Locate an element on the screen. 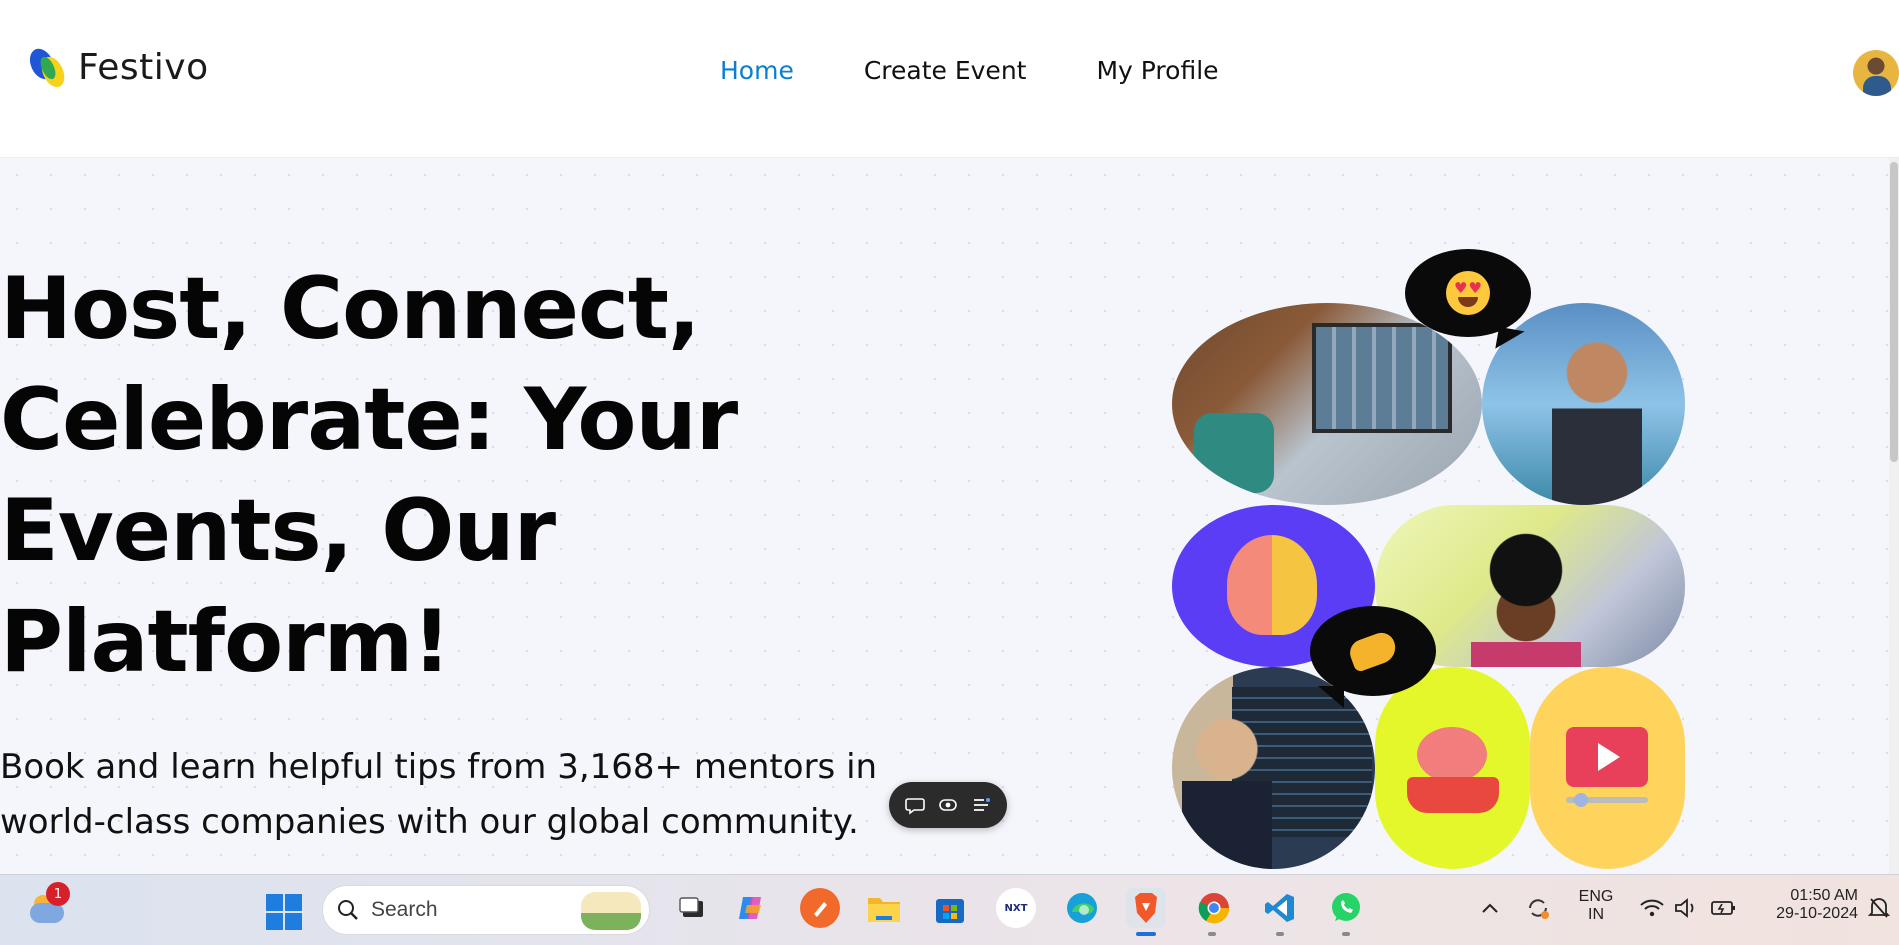 Image resolution: width=1899 pixels, height=945 pixels. brain-icon is located at coordinates (1452, 754).